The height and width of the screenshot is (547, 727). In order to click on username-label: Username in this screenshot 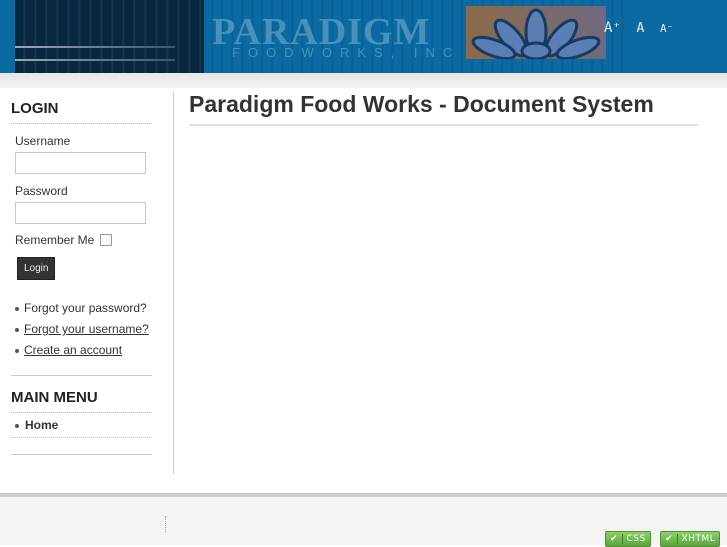, I will do `click(43, 141)`.